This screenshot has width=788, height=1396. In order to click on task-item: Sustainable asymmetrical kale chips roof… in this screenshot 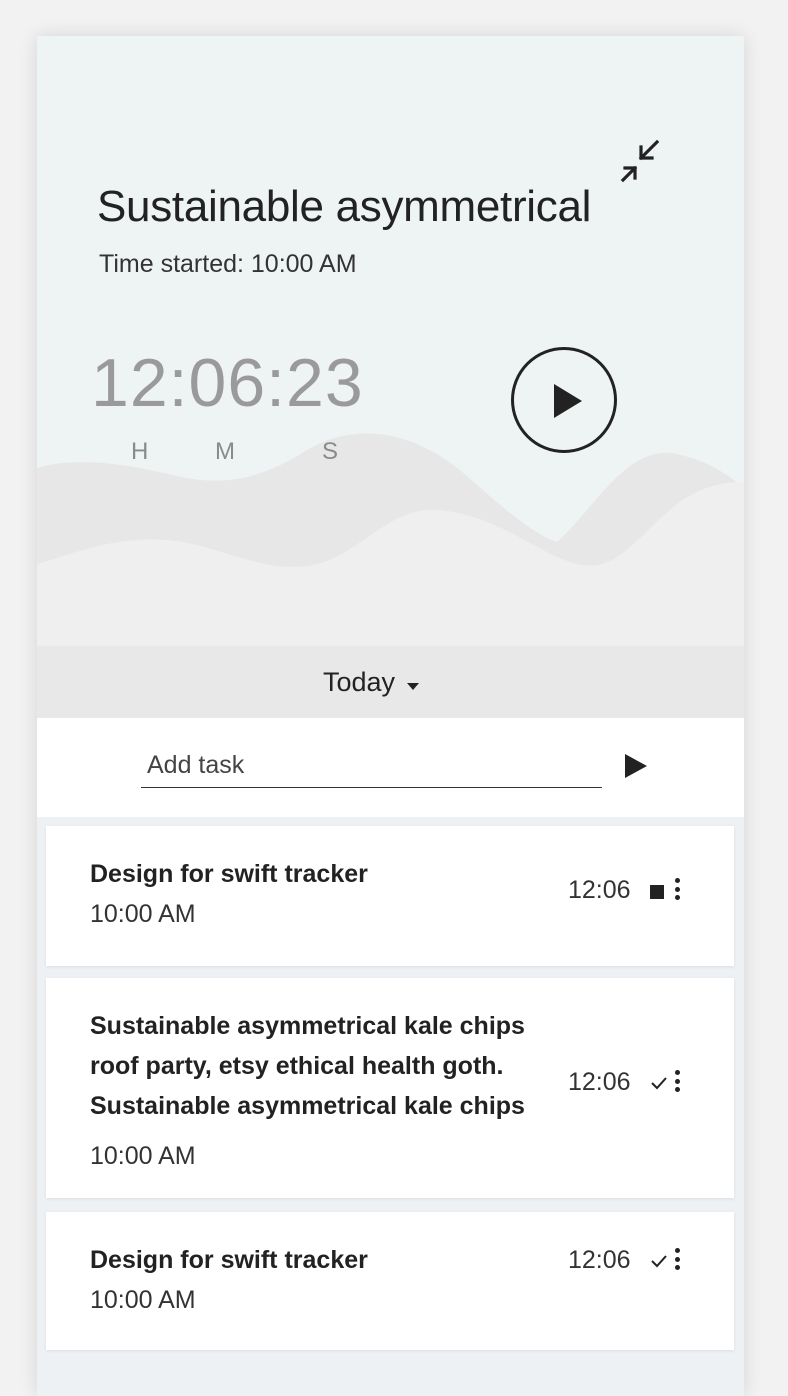, I will do `click(390, 1088)`.